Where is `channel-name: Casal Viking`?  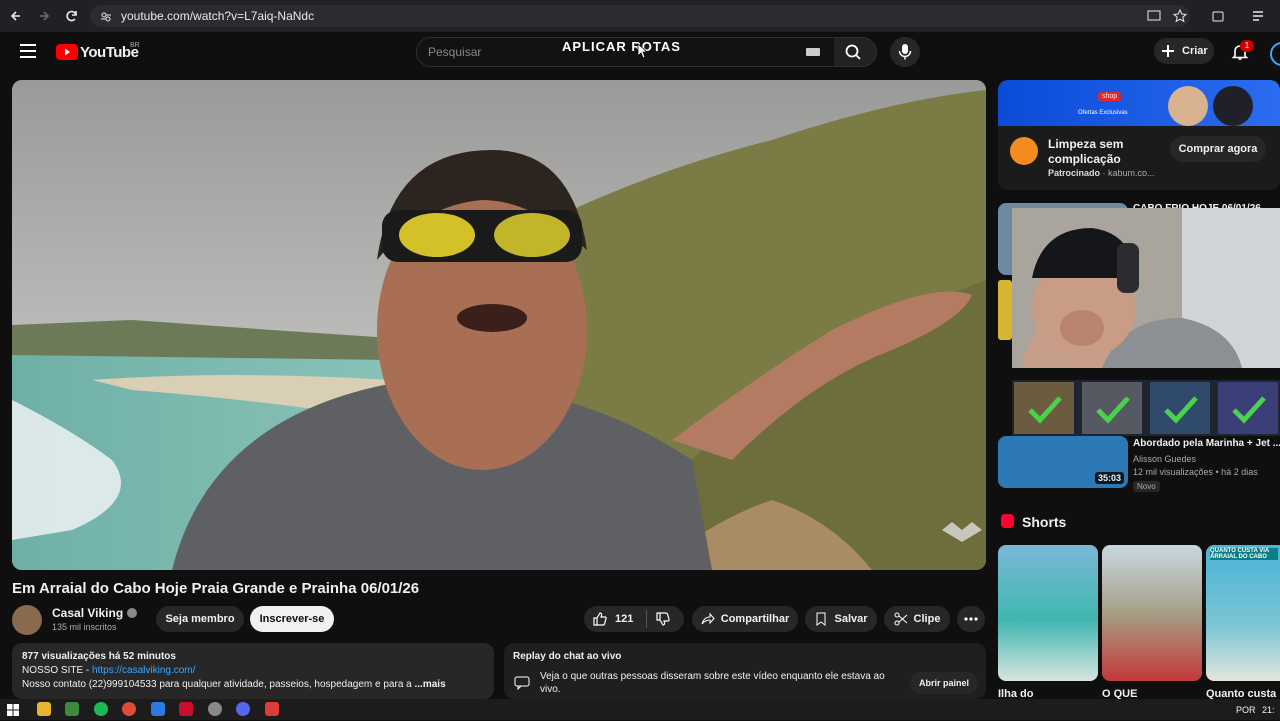 channel-name: Casal Viking is located at coordinates (87, 613).